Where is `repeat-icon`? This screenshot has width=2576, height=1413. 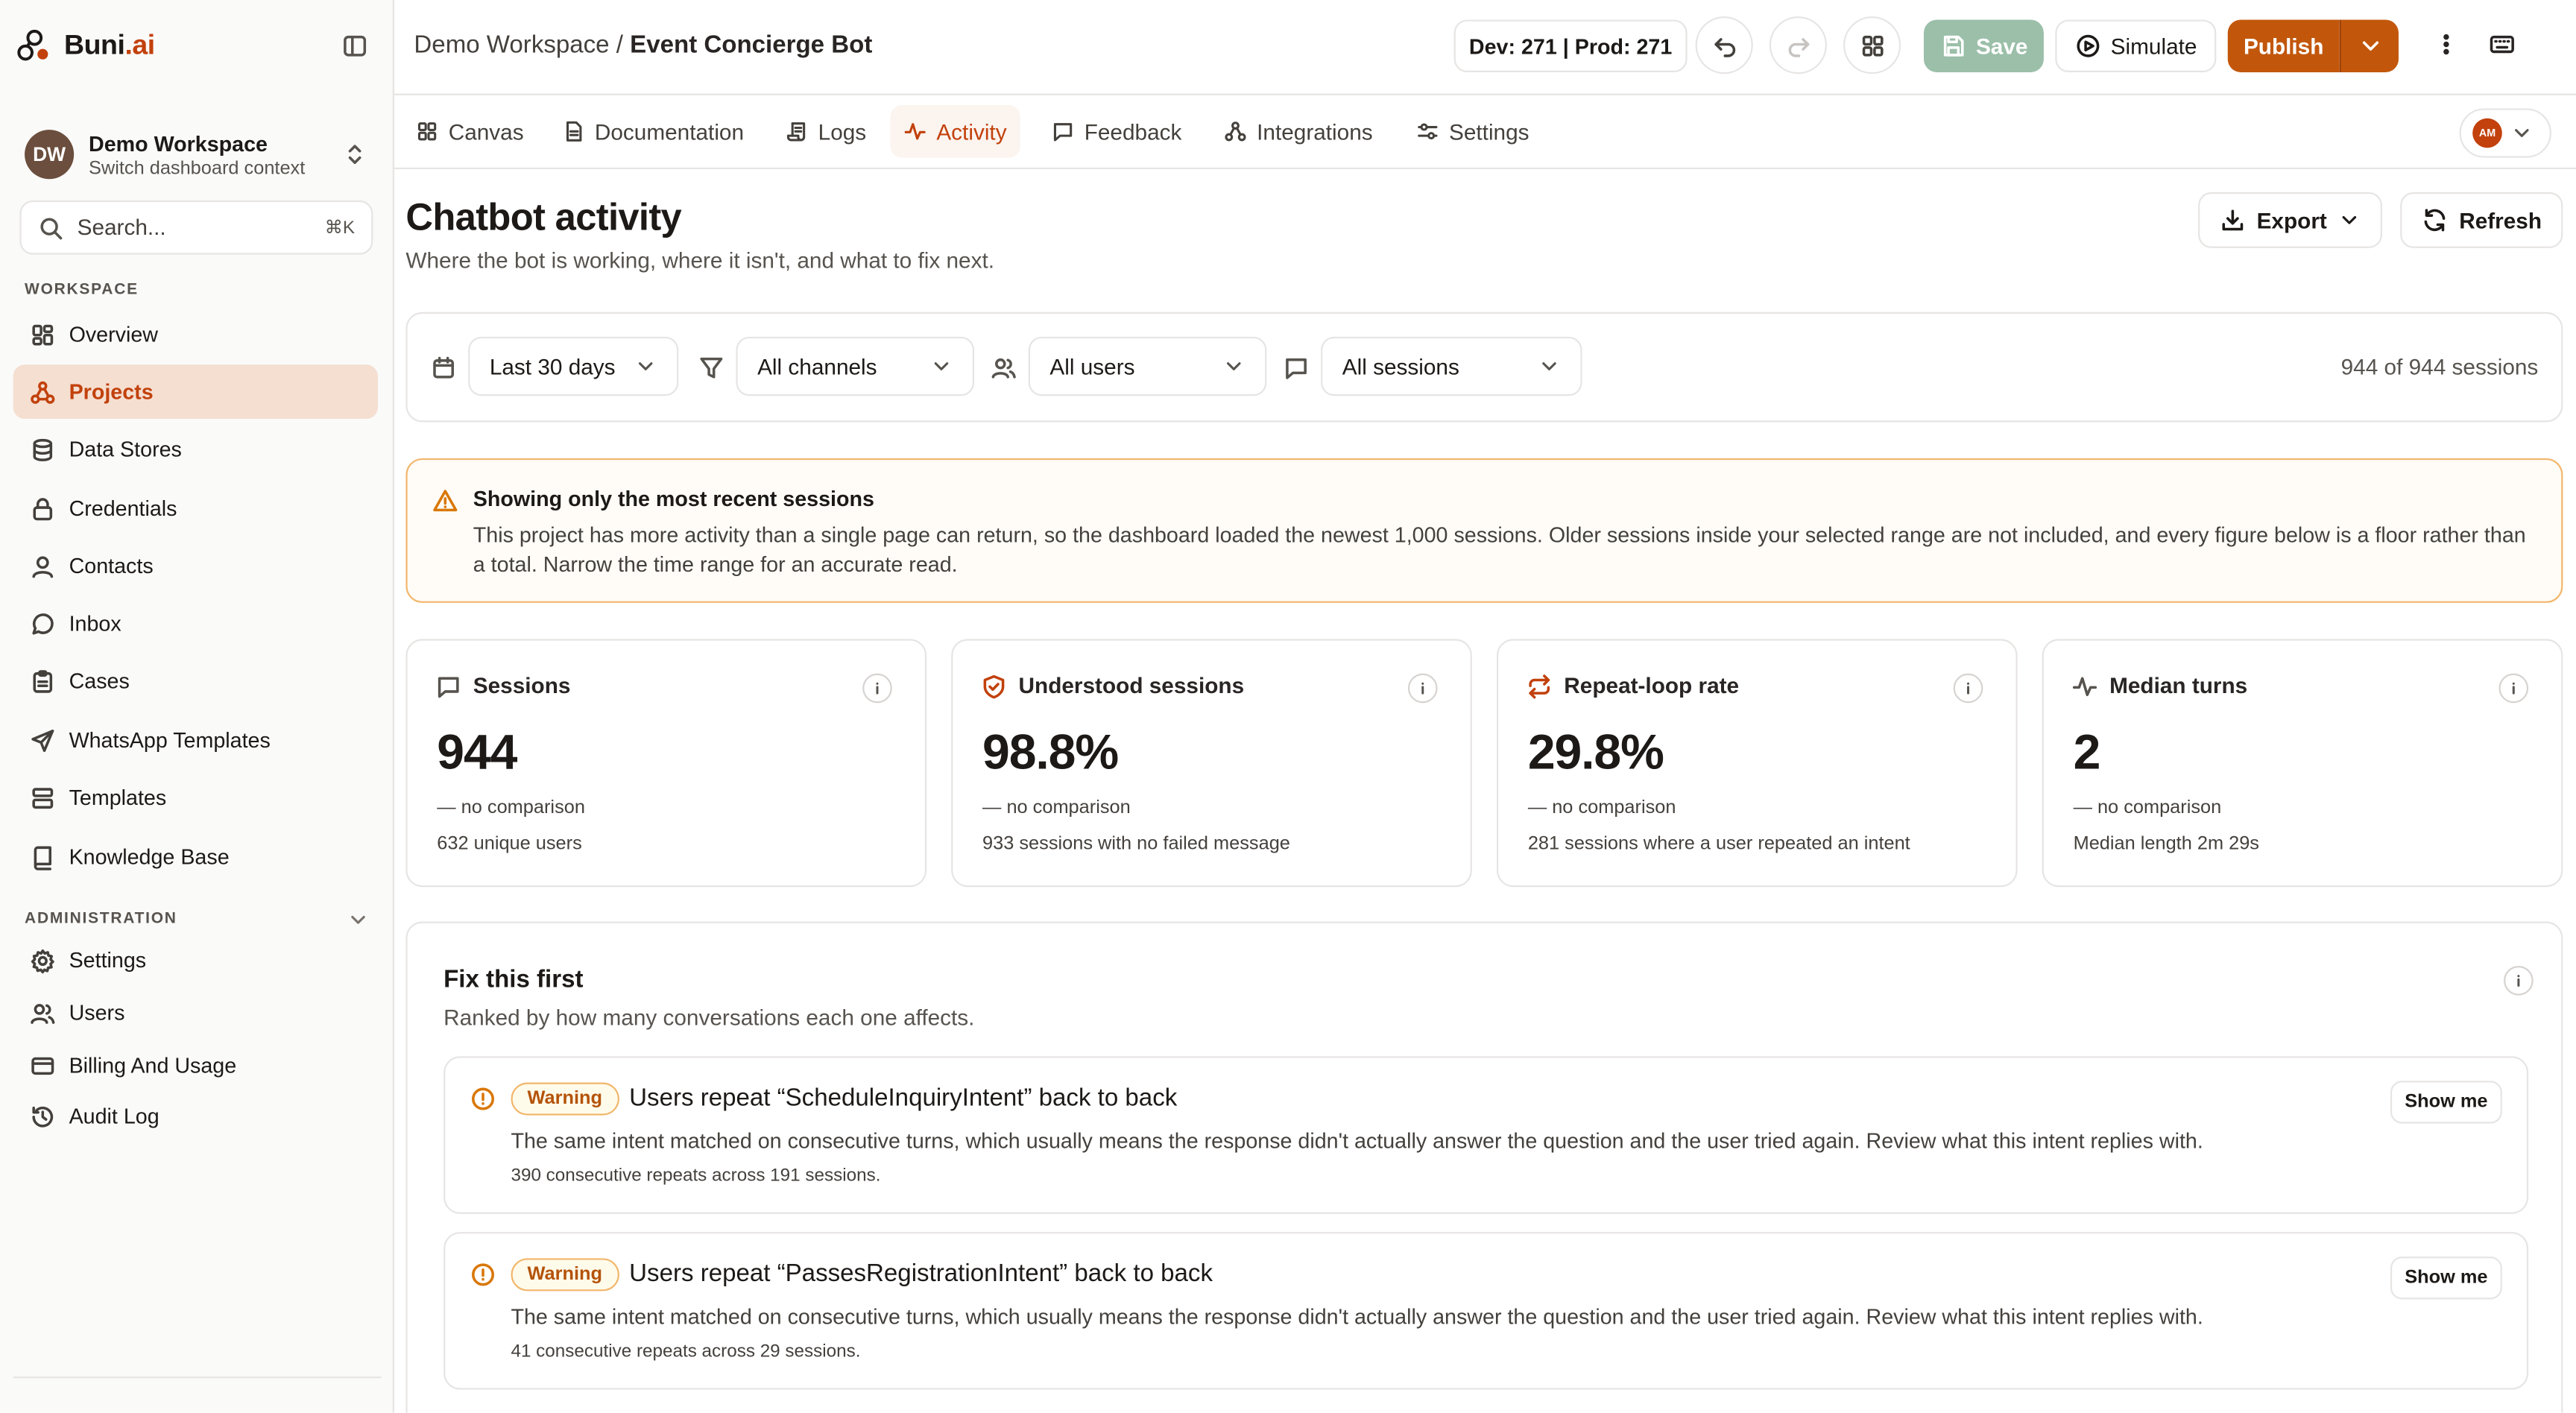
repeat-icon is located at coordinates (1540, 687).